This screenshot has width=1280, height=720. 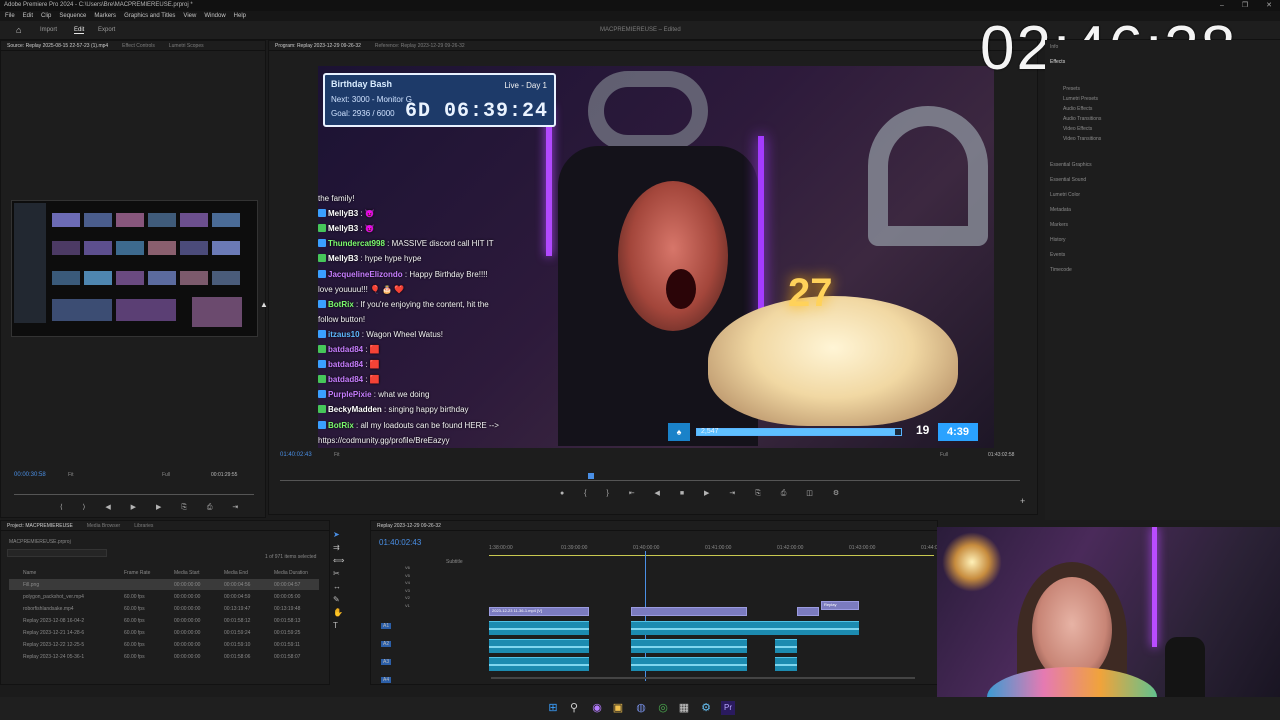 I want to click on video-track-label: V5, so click(x=407, y=575).